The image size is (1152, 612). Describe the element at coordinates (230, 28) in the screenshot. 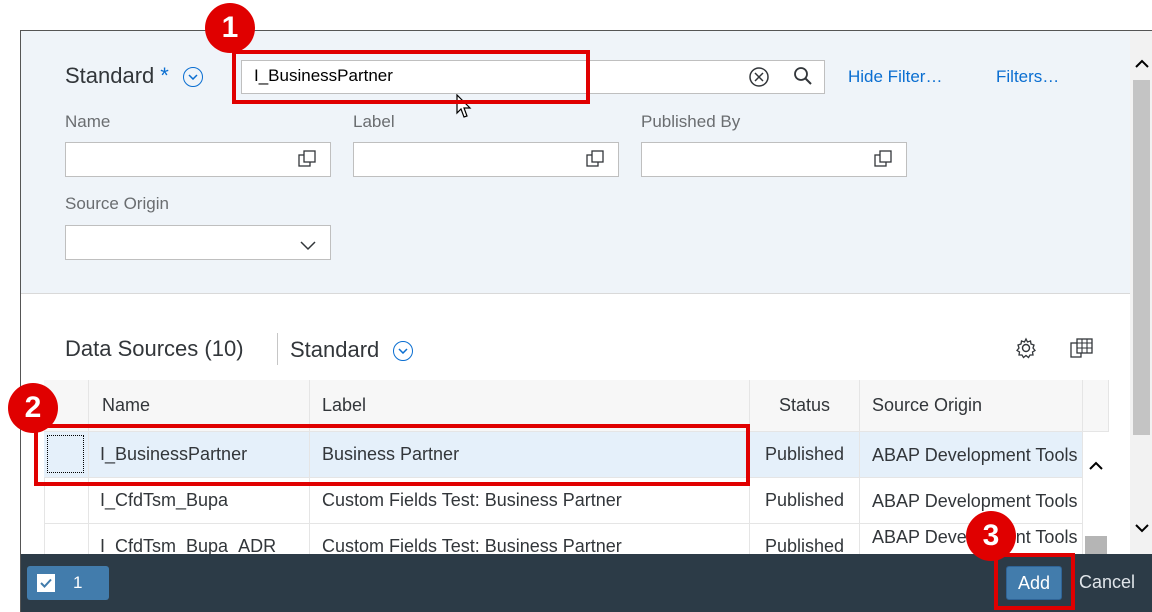

I see `step-badge-1: 1` at that location.